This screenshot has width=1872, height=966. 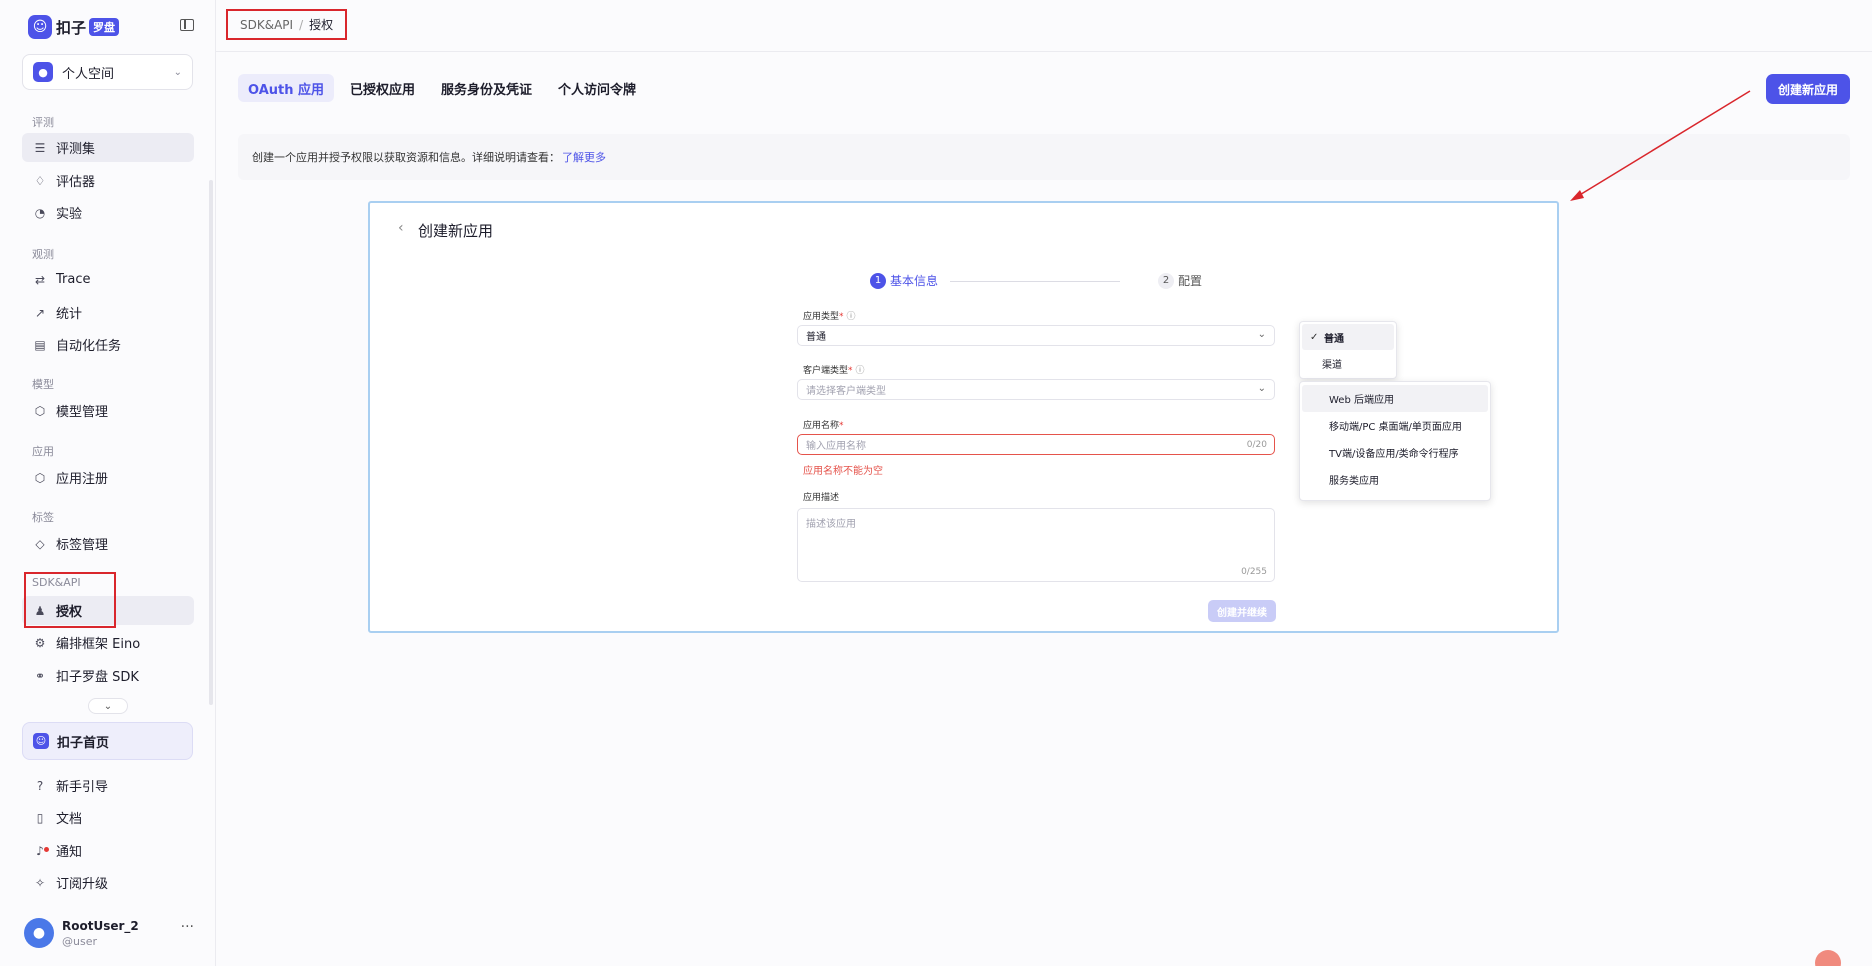 What do you see at coordinates (46, 849) in the screenshot?
I see `notification-dot` at bounding box center [46, 849].